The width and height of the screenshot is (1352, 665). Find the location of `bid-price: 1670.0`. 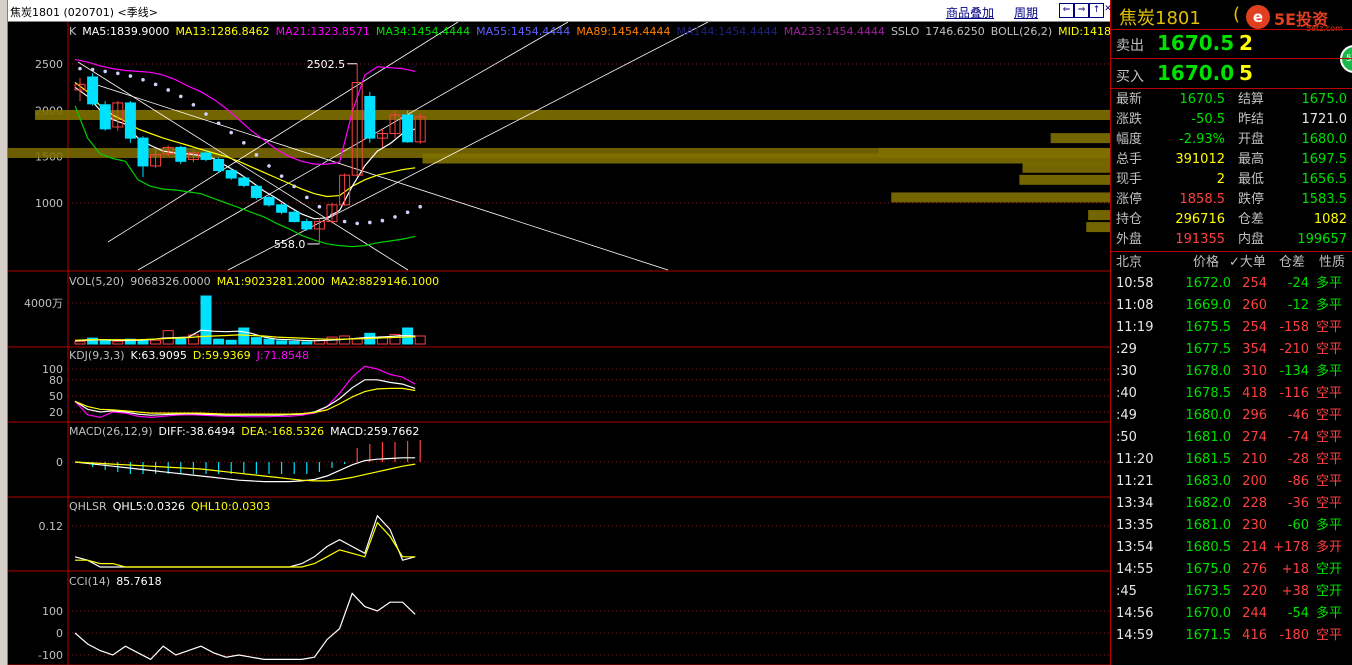

bid-price: 1670.0 is located at coordinates (1196, 73).